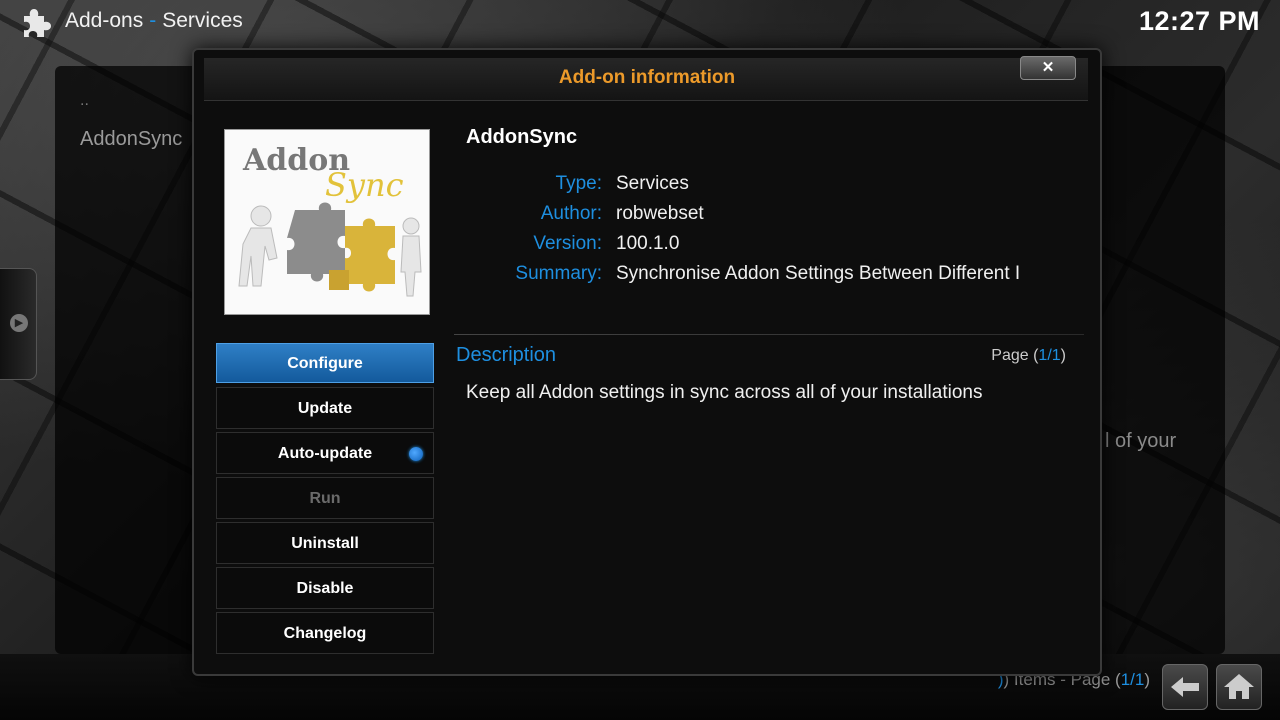  What do you see at coordinates (506, 355) in the screenshot?
I see `description-heading: Description` at bounding box center [506, 355].